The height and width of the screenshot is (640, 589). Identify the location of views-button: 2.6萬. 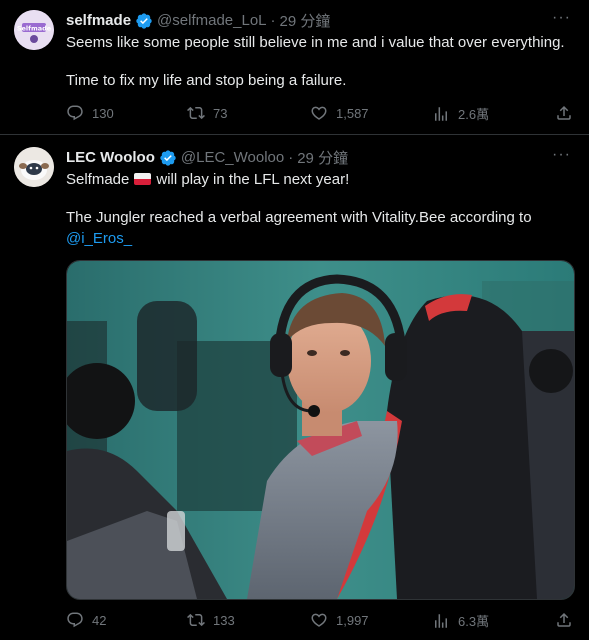
(460, 113).